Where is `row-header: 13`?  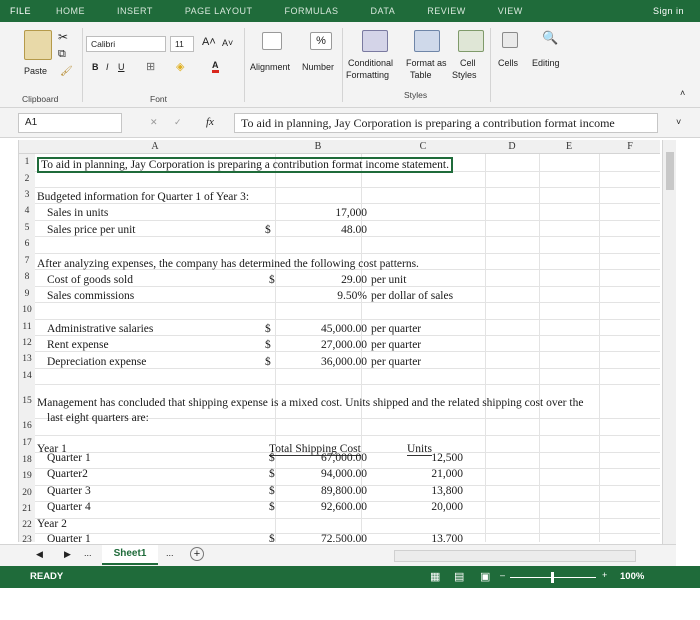
row-header: 13 is located at coordinates (27, 359).